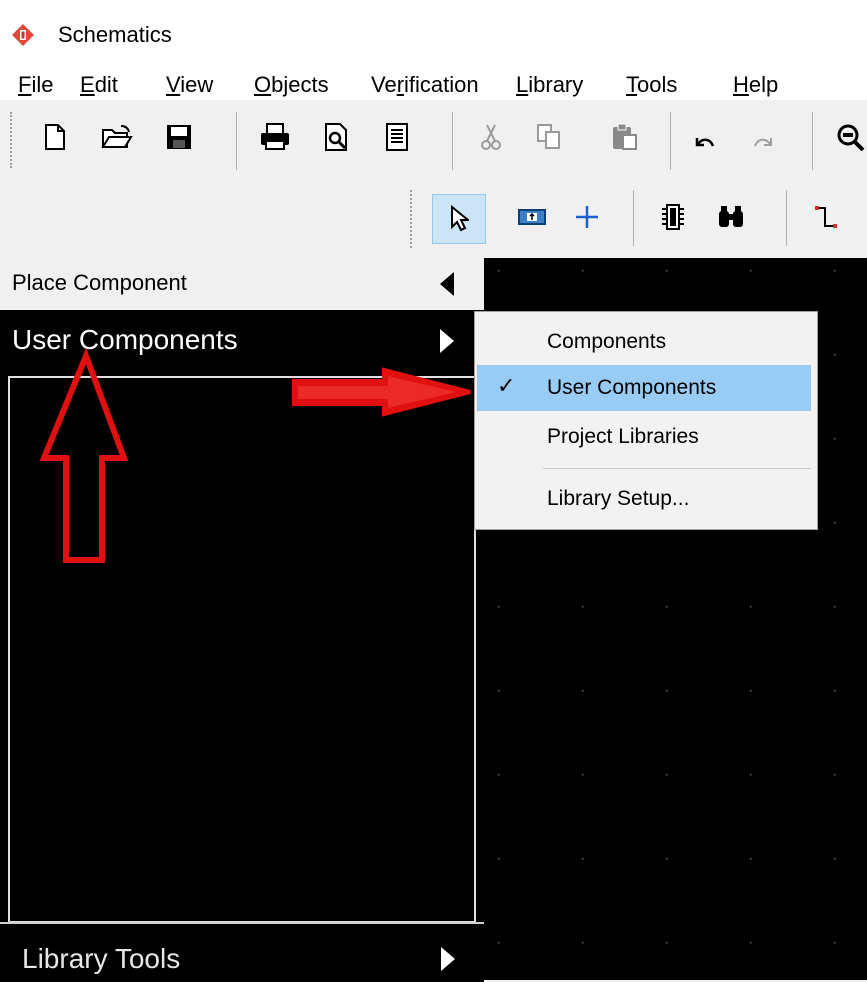  What do you see at coordinates (99, 282) in the screenshot?
I see `place-component-title: Place Component` at bounding box center [99, 282].